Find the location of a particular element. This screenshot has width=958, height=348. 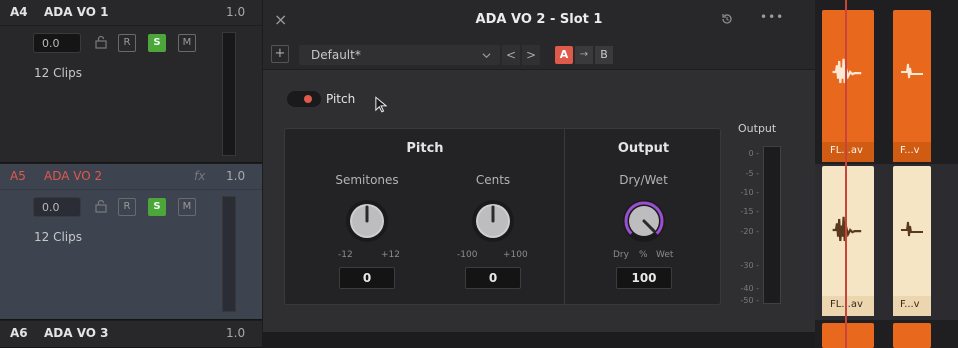

output-heading: Output is located at coordinates (643, 148).